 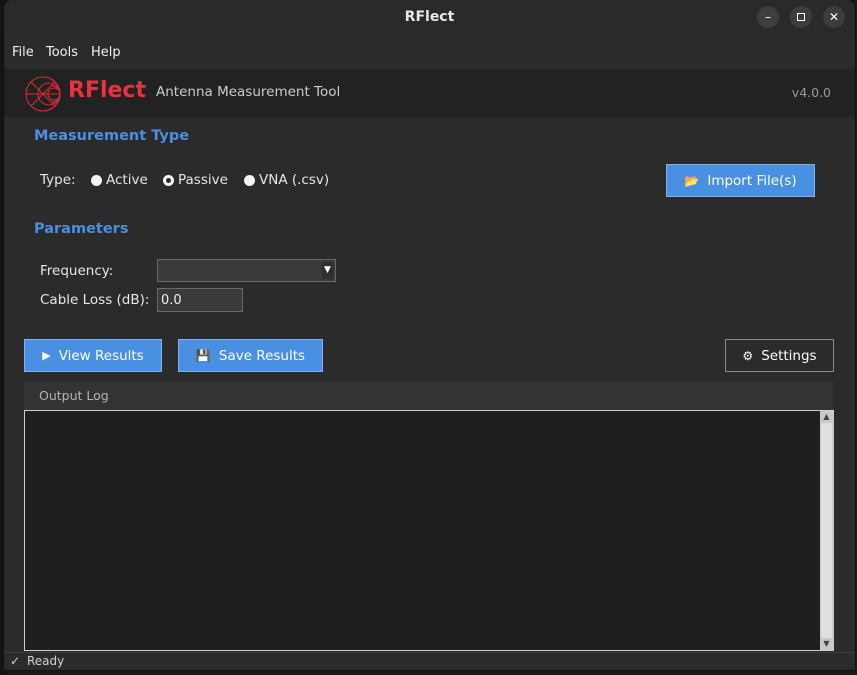 What do you see at coordinates (203, 355) in the screenshot?
I see `floppy-disk-icon: 💾` at bounding box center [203, 355].